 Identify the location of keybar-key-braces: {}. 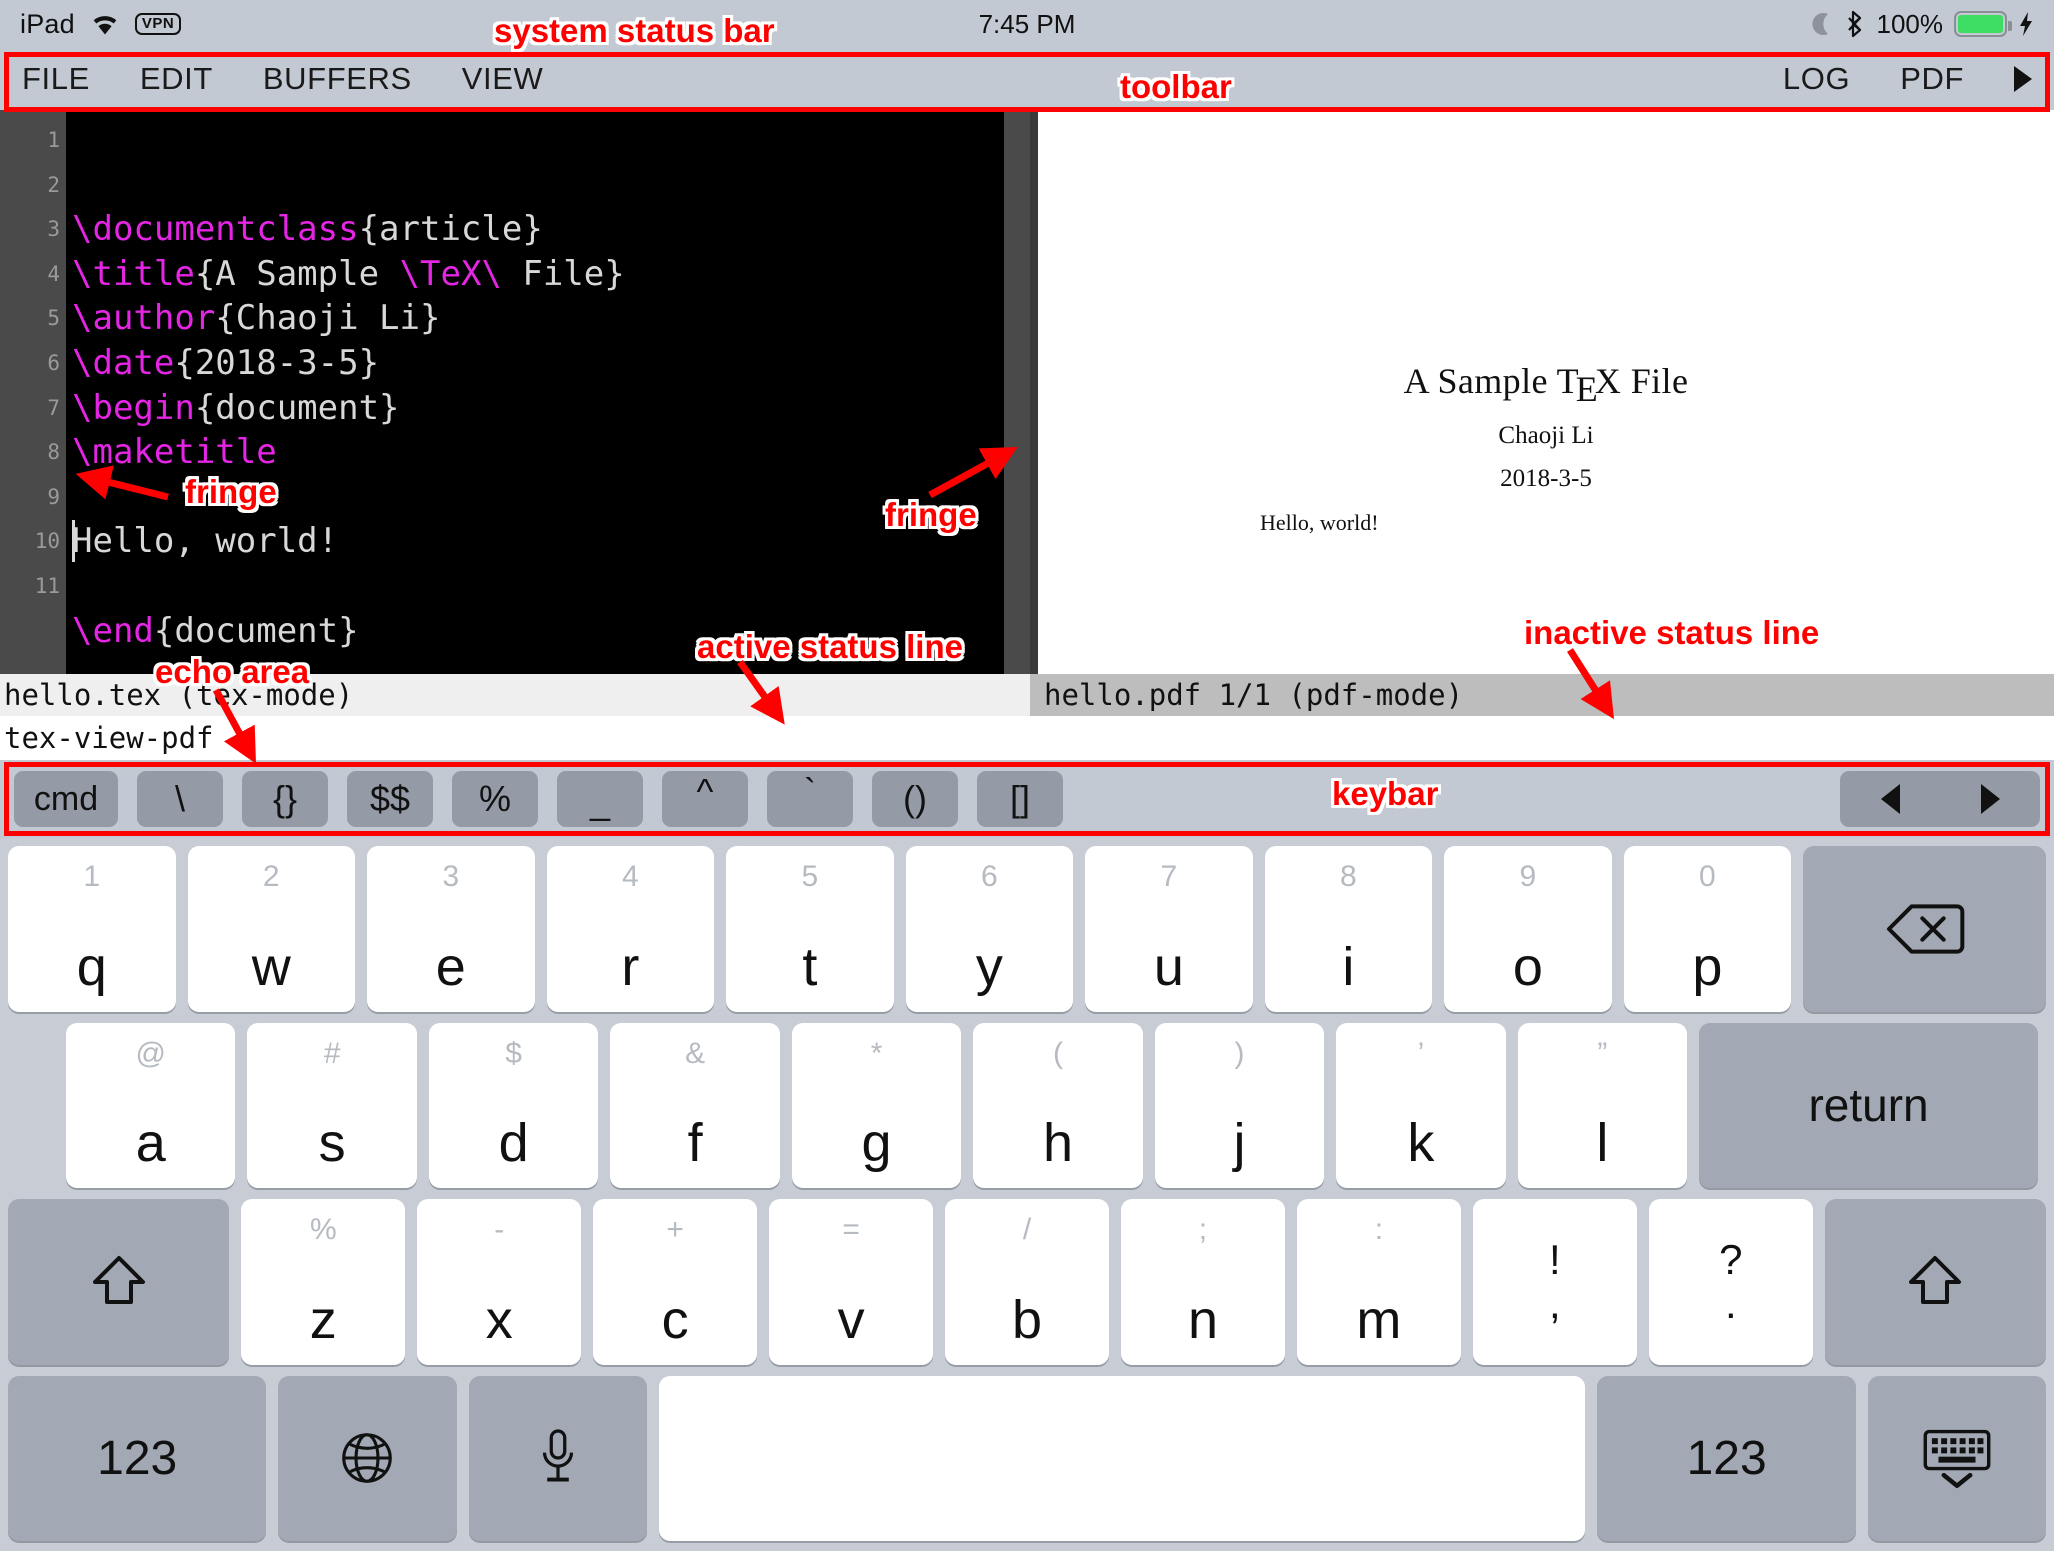
(285, 799).